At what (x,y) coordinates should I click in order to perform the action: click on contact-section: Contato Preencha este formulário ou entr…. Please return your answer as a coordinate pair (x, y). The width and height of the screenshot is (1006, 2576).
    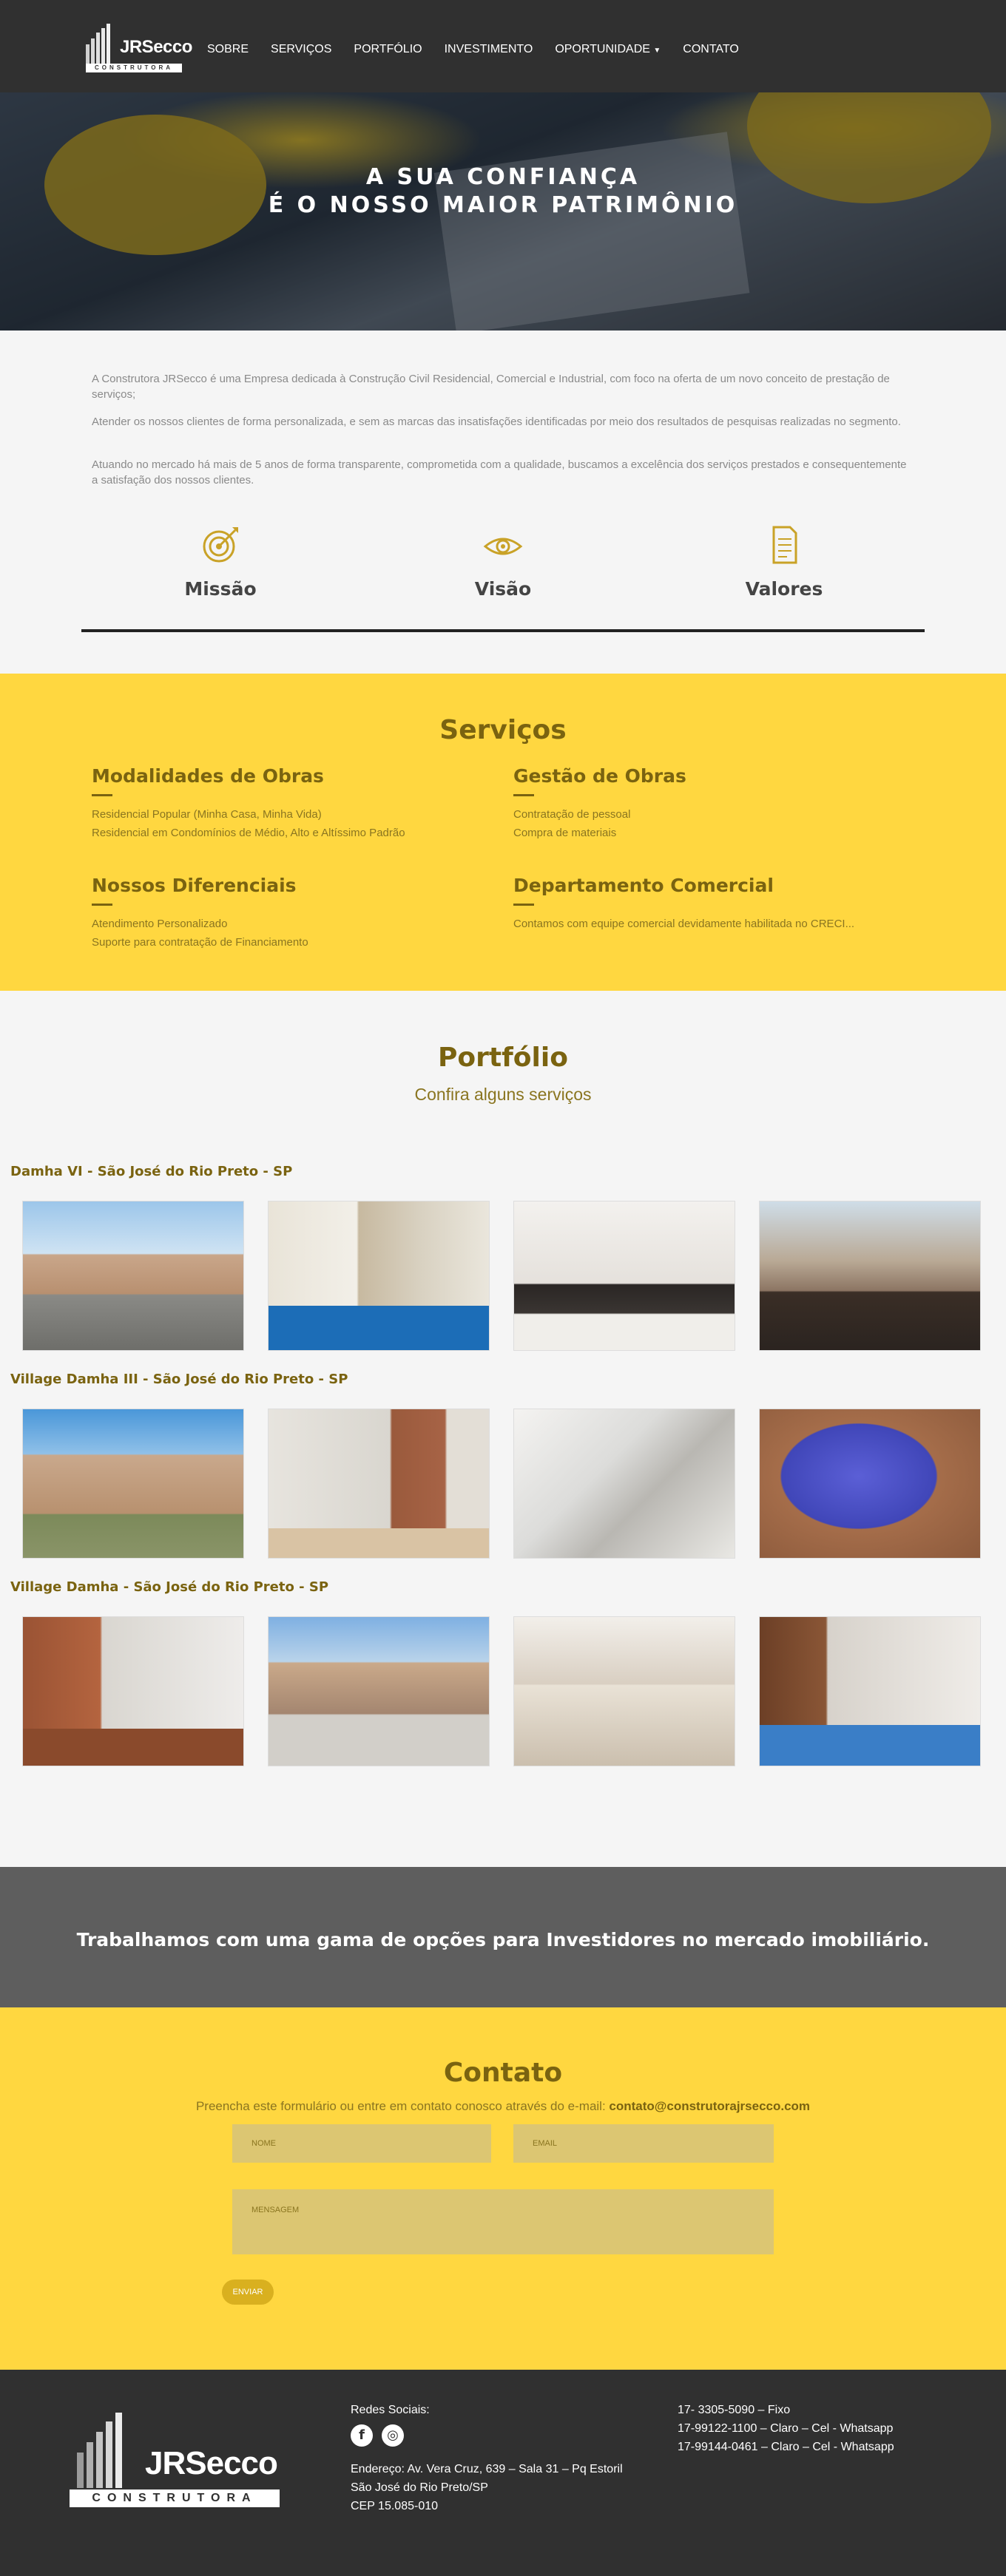
    Looking at the image, I should click on (503, 2188).